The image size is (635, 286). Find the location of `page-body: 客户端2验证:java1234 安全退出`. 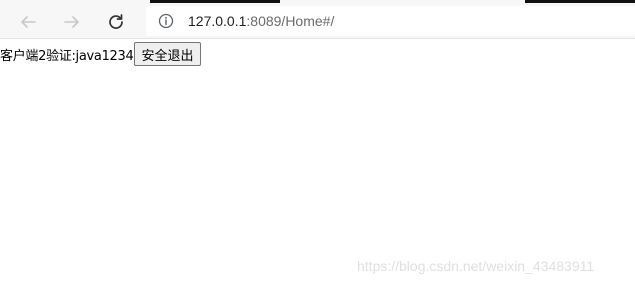

page-body: 客户端2验证:java1234 安全退出 is located at coordinates (100, 54).